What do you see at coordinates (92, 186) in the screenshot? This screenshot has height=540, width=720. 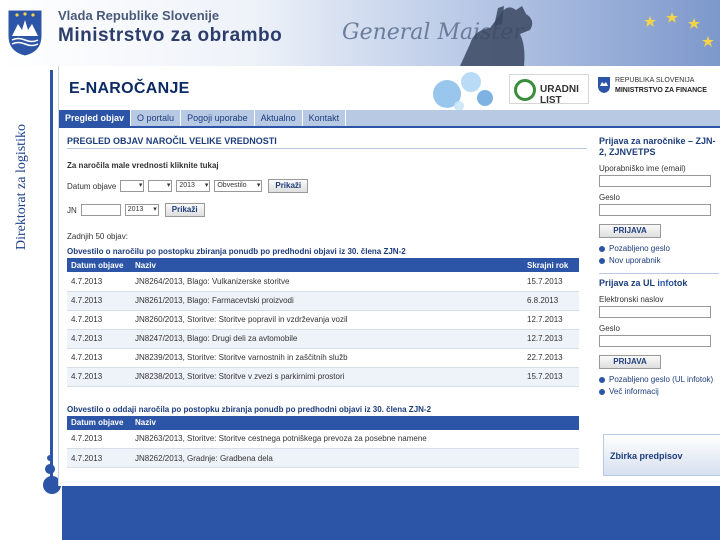 I see `filter-date-label: Datum objave` at bounding box center [92, 186].